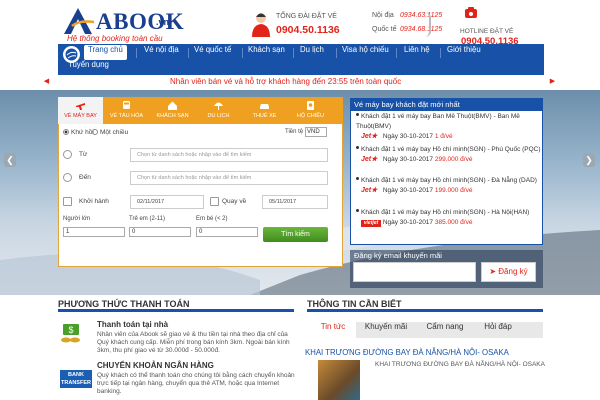 The image size is (600, 400). What do you see at coordinates (295, 234) in the screenshot?
I see `search-button: Tìm kiếm` at bounding box center [295, 234].